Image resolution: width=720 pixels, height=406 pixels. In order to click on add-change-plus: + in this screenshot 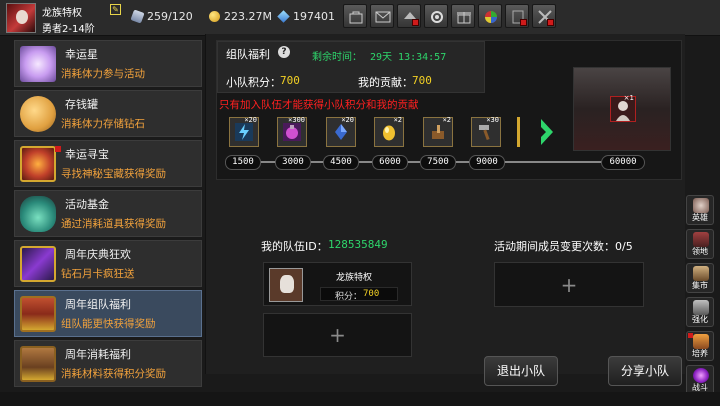, I will do `click(569, 285)`.